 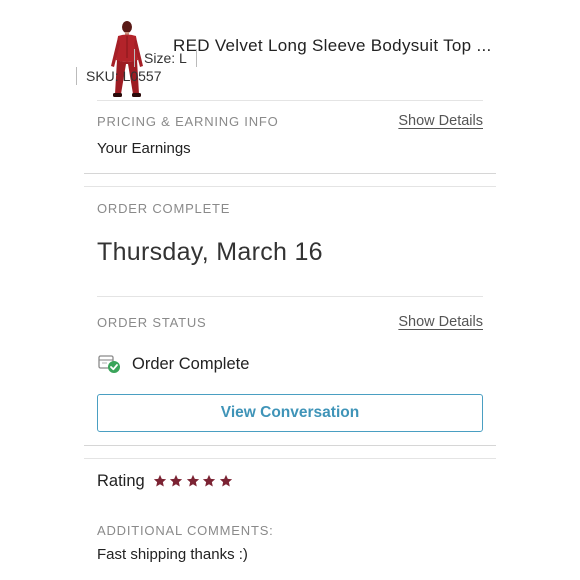 What do you see at coordinates (172, 554) in the screenshot?
I see `additional-comments-text: Fast shipping thanks :)` at bounding box center [172, 554].